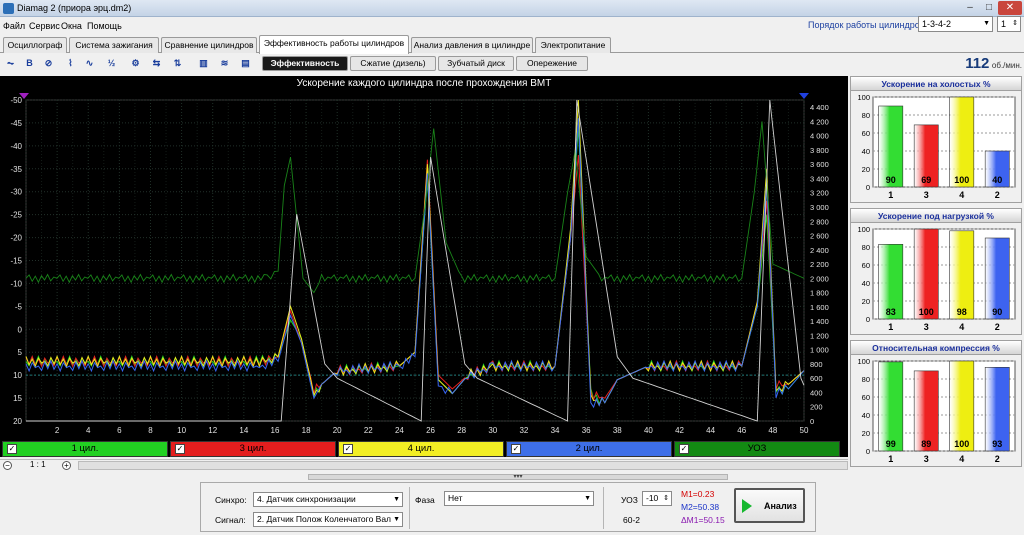 The width and height of the screenshot is (1024, 535). I want to click on phase-value: Нет, so click(455, 498).